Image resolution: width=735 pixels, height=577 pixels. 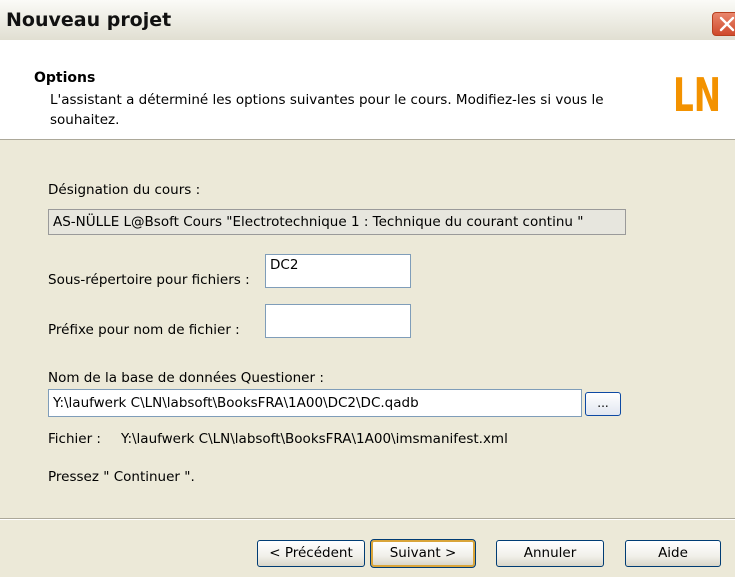 I want to click on title-bar: Nouveau projet, so click(x=367, y=20).